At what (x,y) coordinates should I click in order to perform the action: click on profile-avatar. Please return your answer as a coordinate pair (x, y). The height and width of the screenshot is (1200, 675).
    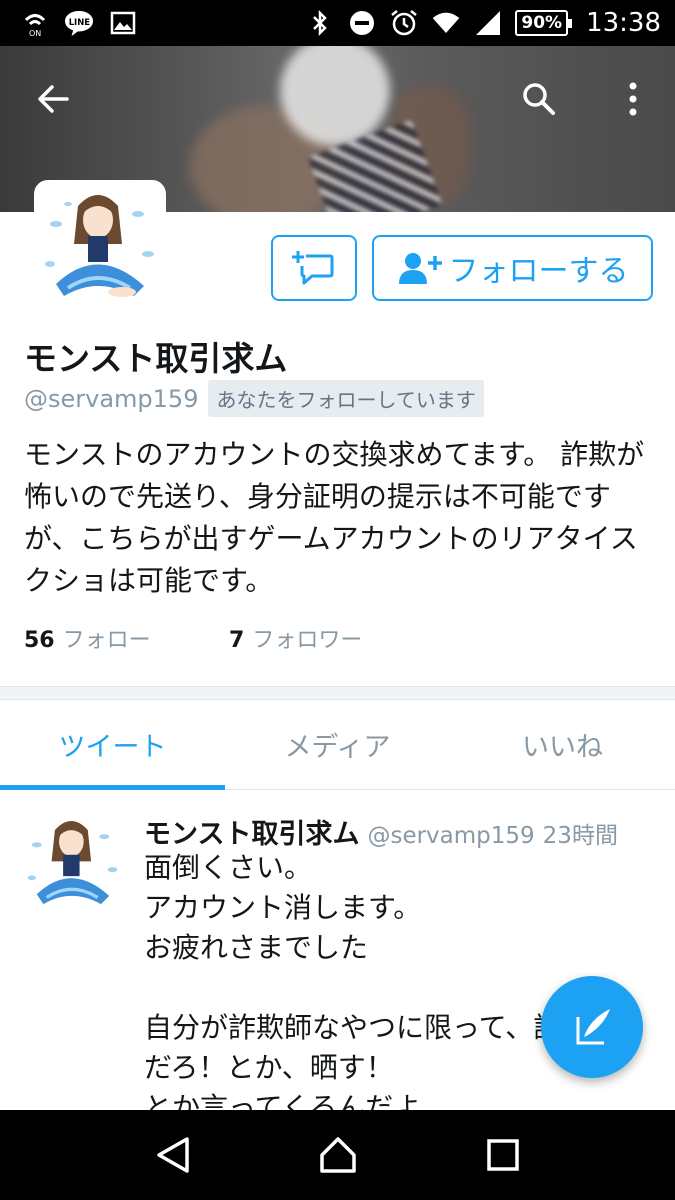
    Looking at the image, I should click on (100, 246).